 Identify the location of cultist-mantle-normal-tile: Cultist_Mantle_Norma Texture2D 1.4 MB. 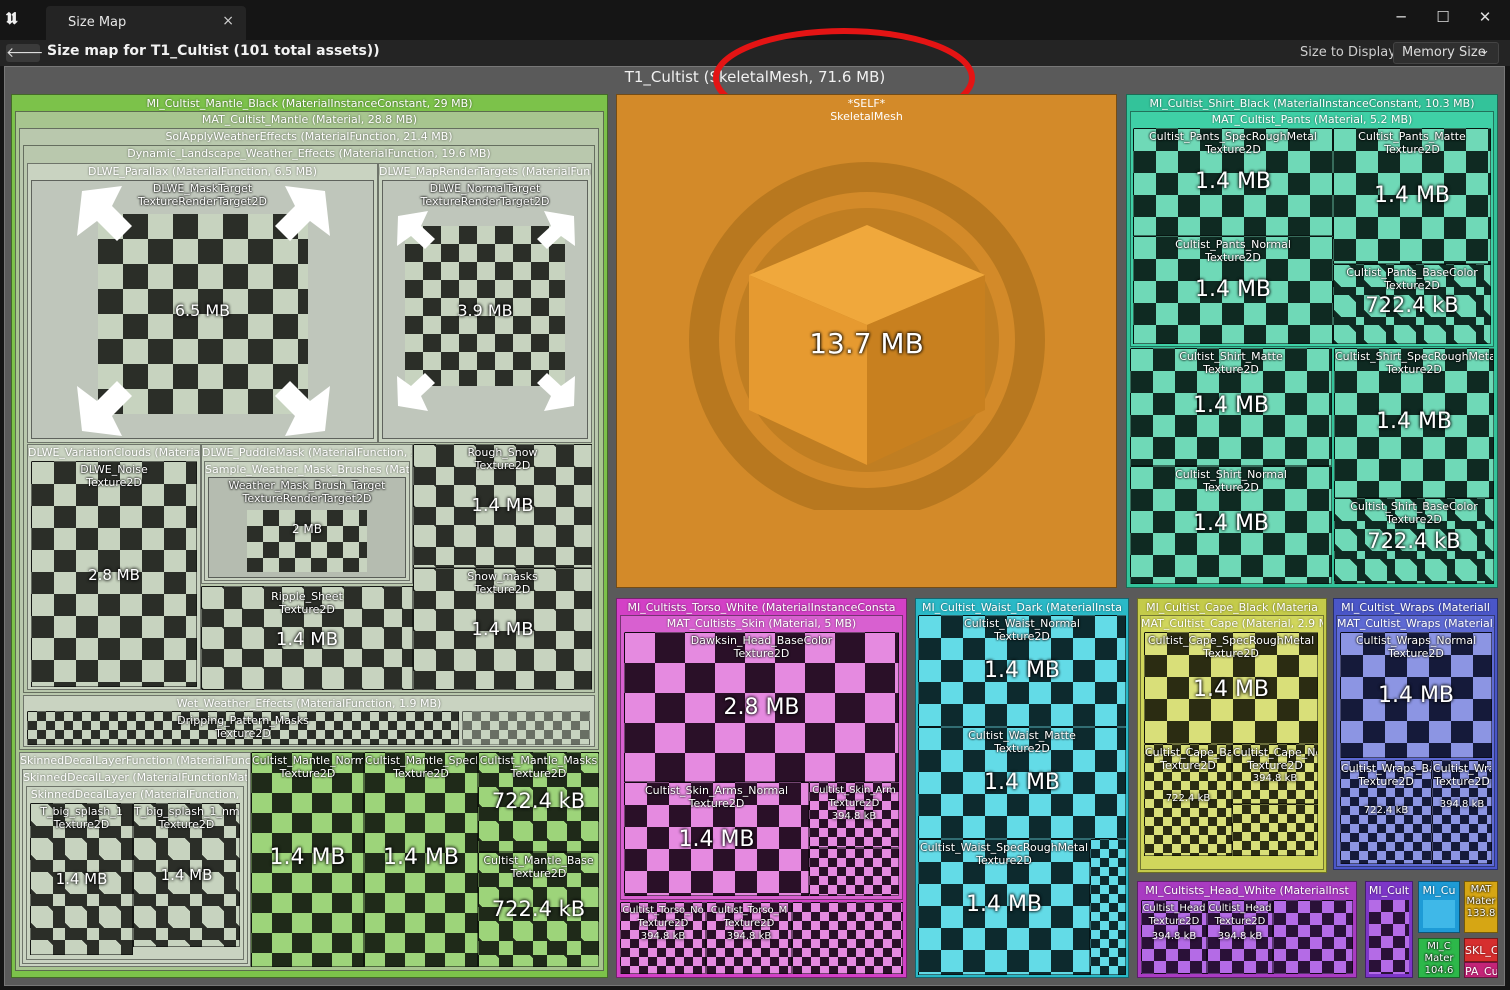
(307, 859).